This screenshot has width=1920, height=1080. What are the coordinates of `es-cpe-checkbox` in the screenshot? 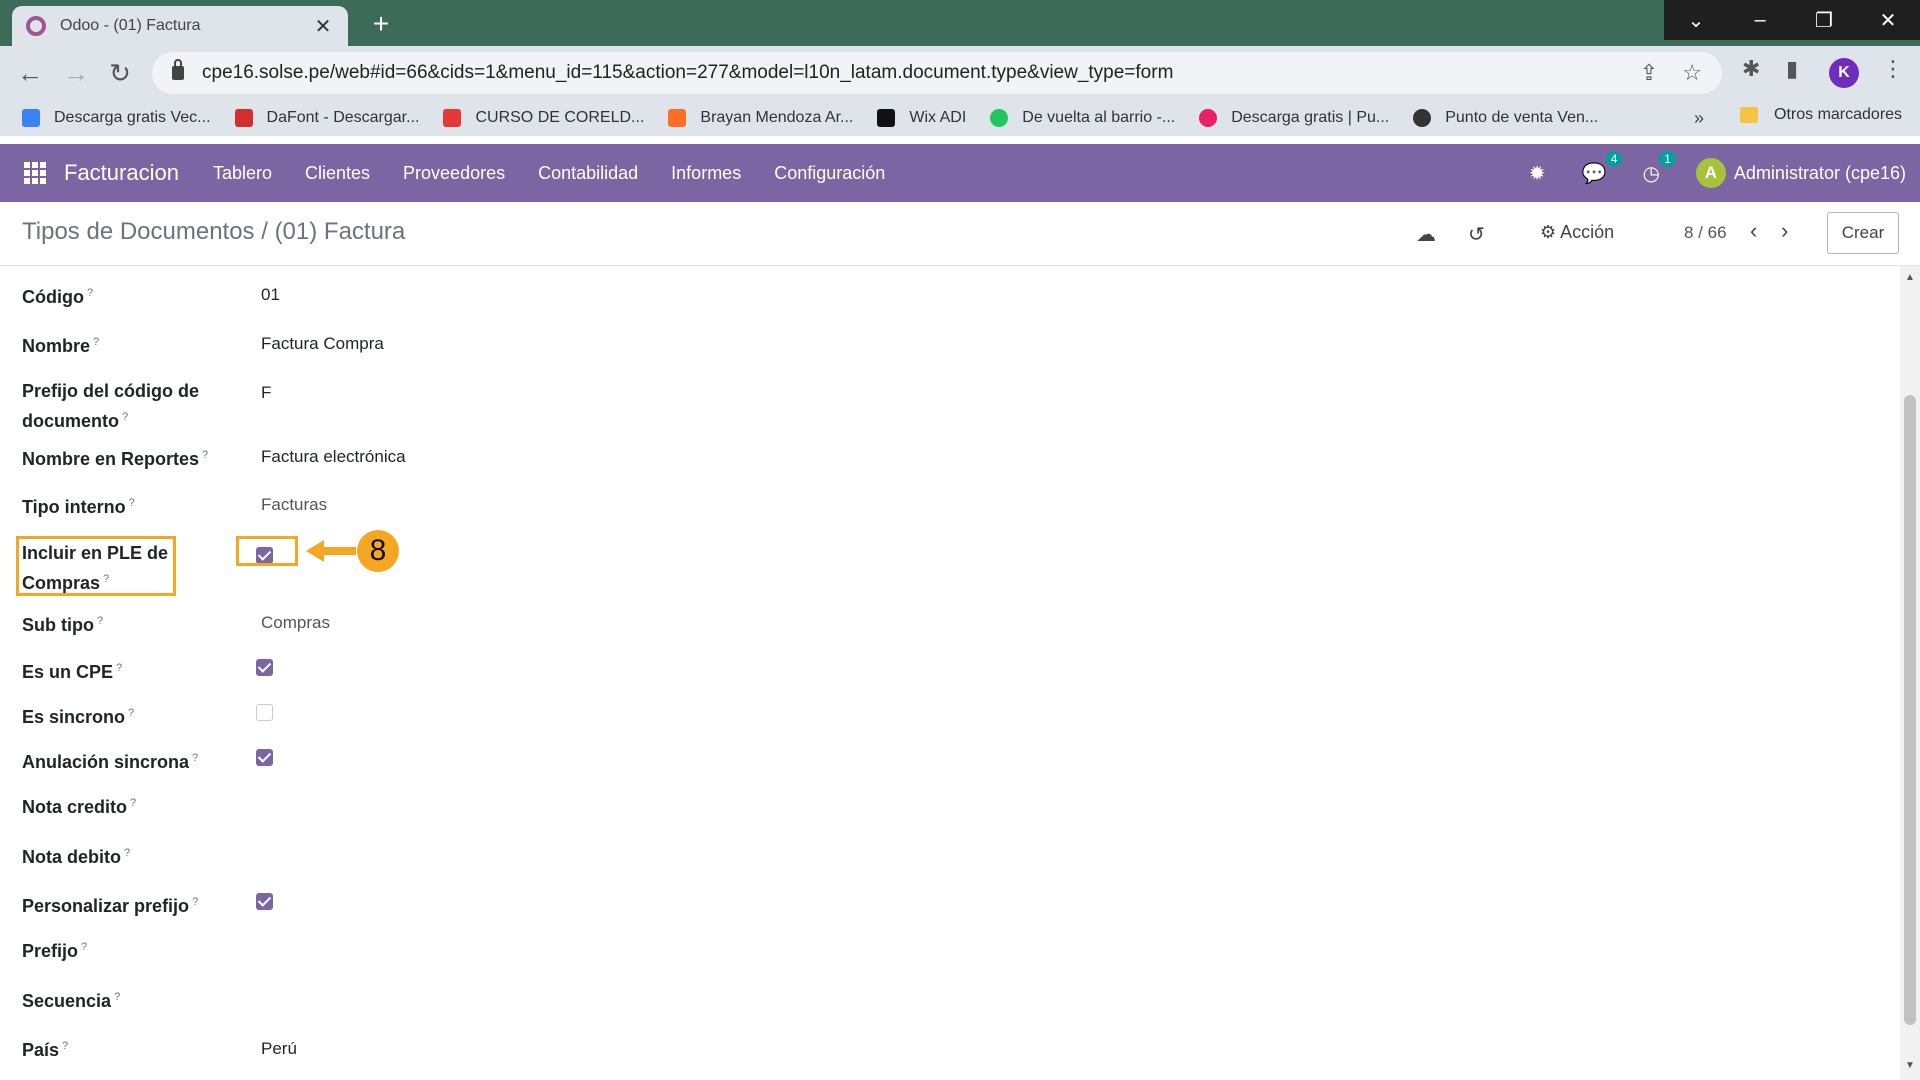 It's located at (264, 667).